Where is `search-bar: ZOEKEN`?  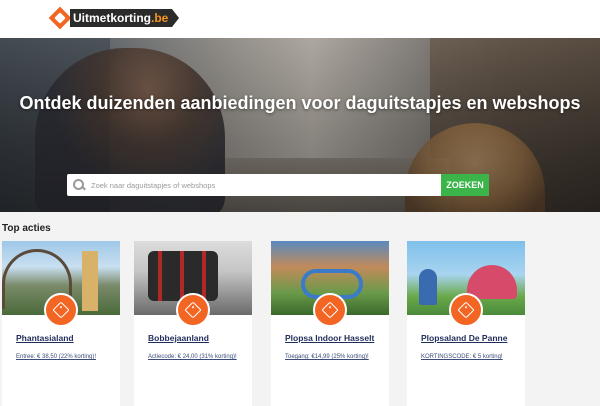 search-bar: ZOEKEN is located at coordinates (278, 185).